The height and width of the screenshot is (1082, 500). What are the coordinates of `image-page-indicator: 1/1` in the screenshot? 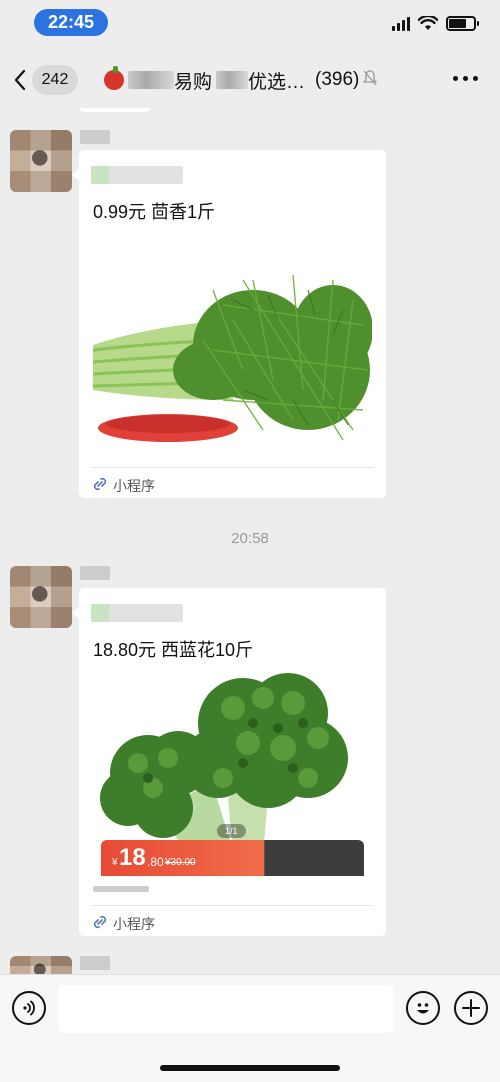 It's located at (231, 831).